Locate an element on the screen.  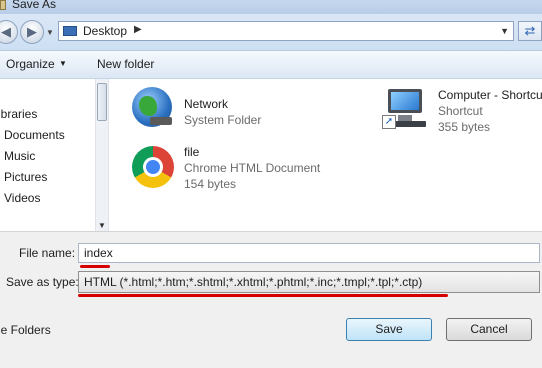
save-type-label: Save as type: is located at coordinates (42, 282).